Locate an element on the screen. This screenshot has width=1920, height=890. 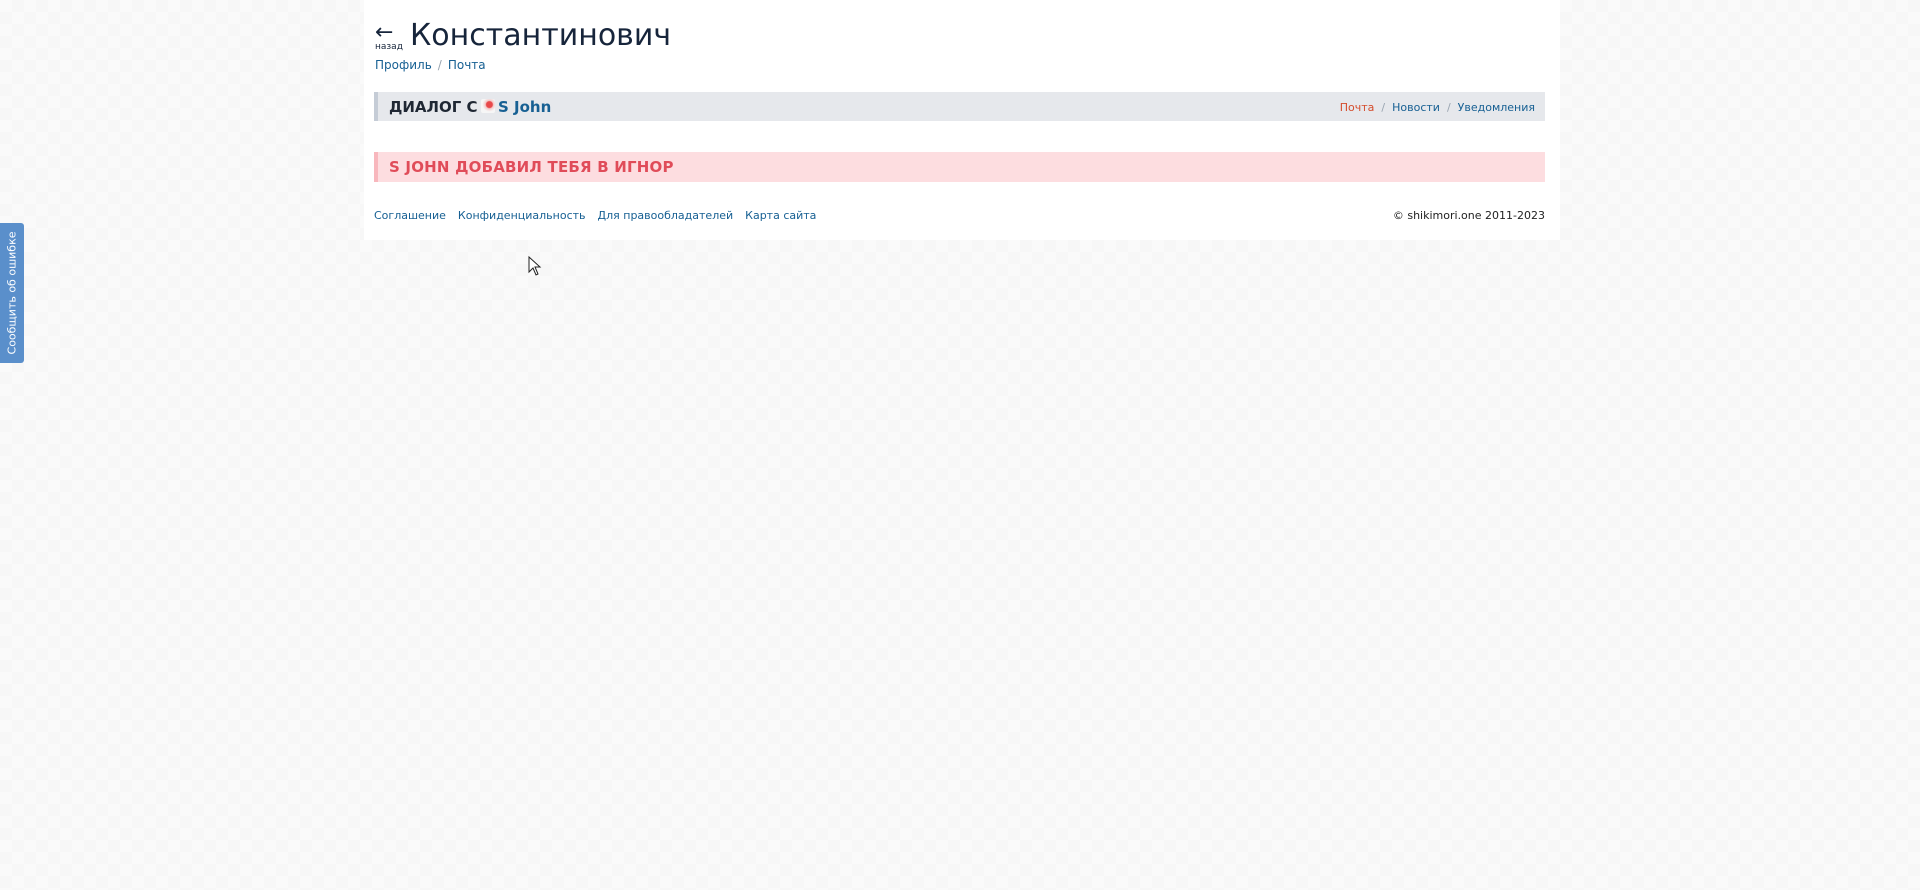
report-error-label: Сообщить об ошибке is located at coordinates (12, 293).